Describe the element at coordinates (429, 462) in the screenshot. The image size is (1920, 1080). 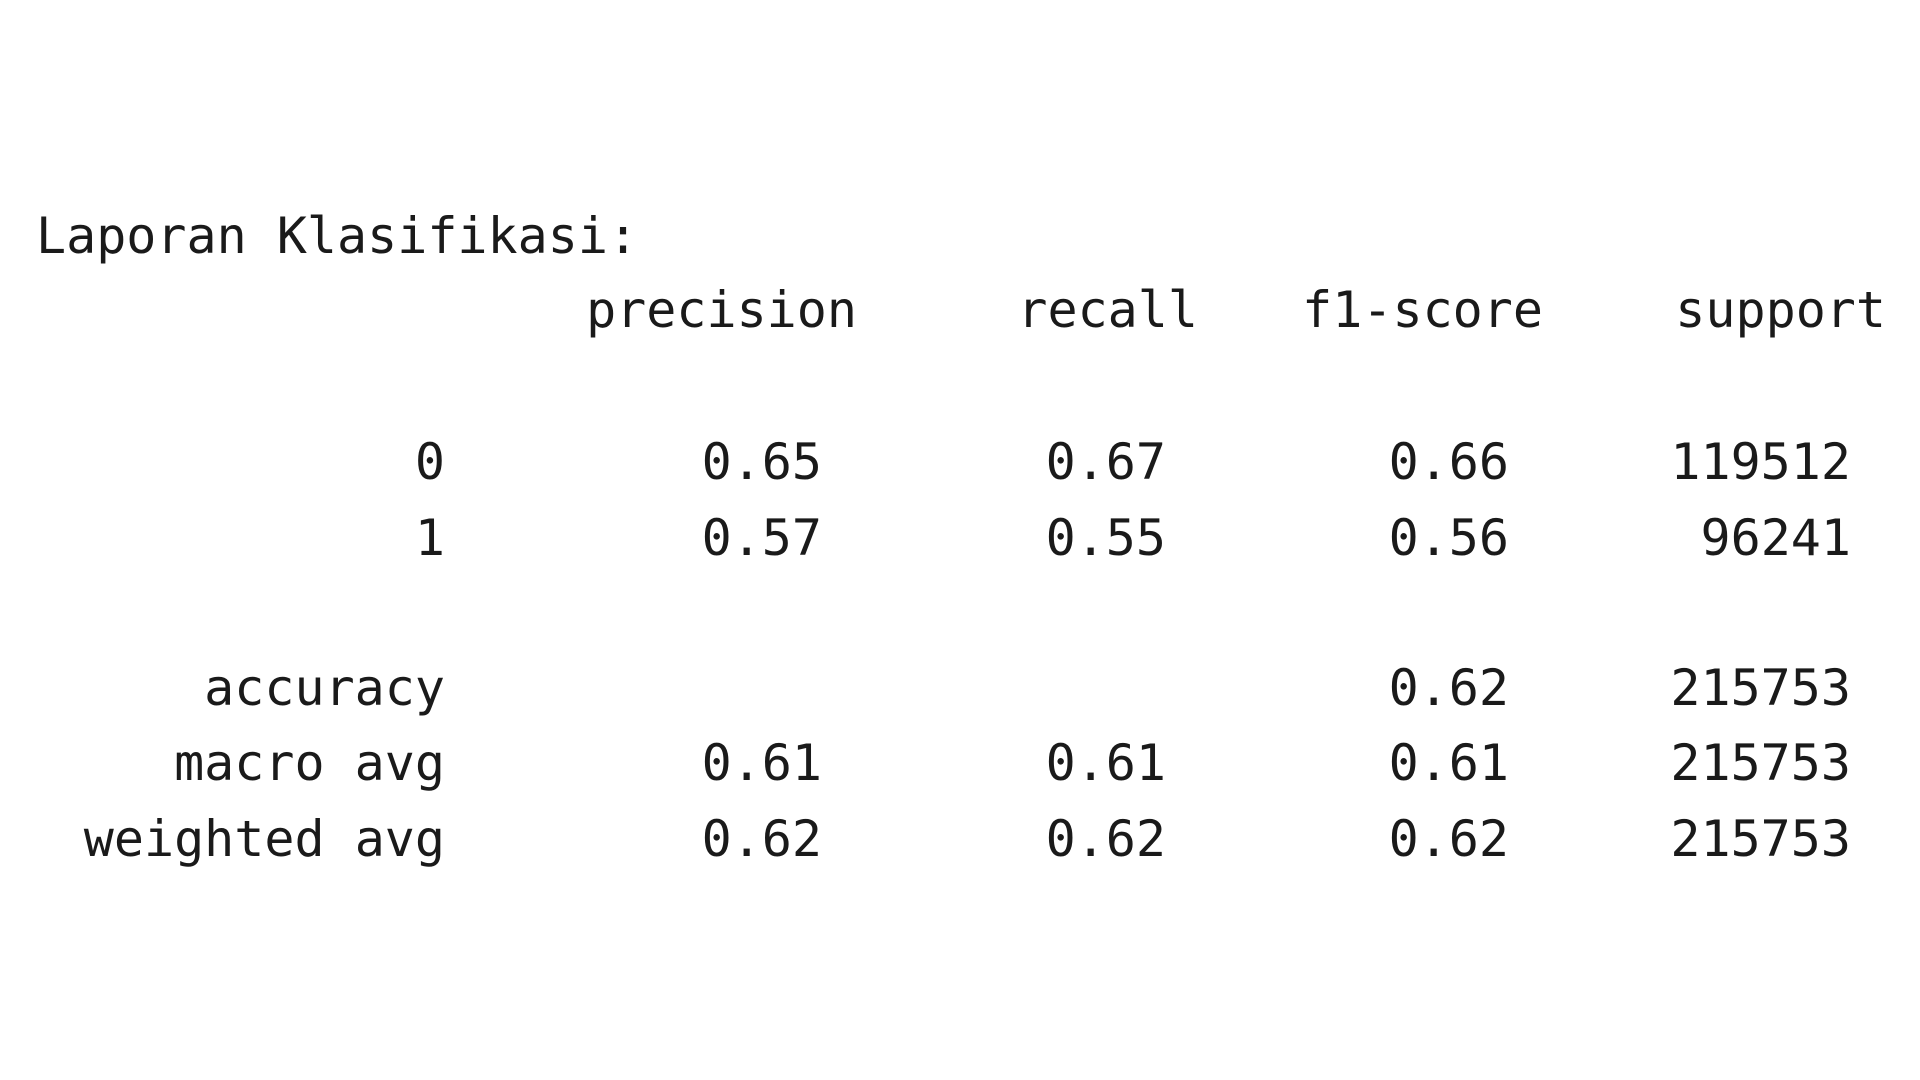
I see `row-label: 0` at that location.